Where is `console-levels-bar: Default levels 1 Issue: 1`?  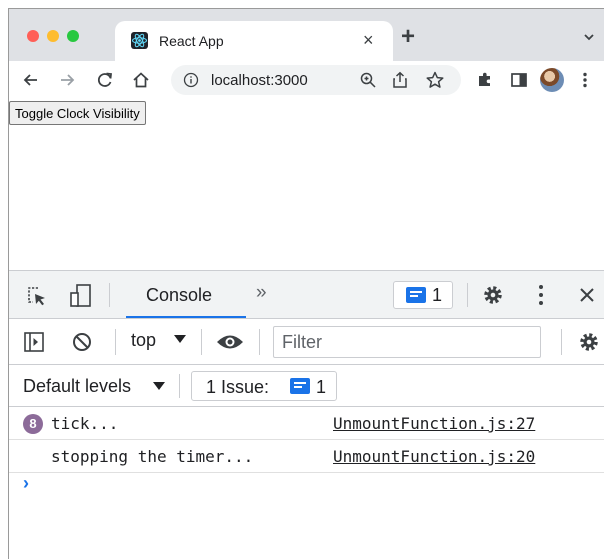
console-levels-bar: Default levels 1 Issue: 1 is located at coordinates (306, 386).